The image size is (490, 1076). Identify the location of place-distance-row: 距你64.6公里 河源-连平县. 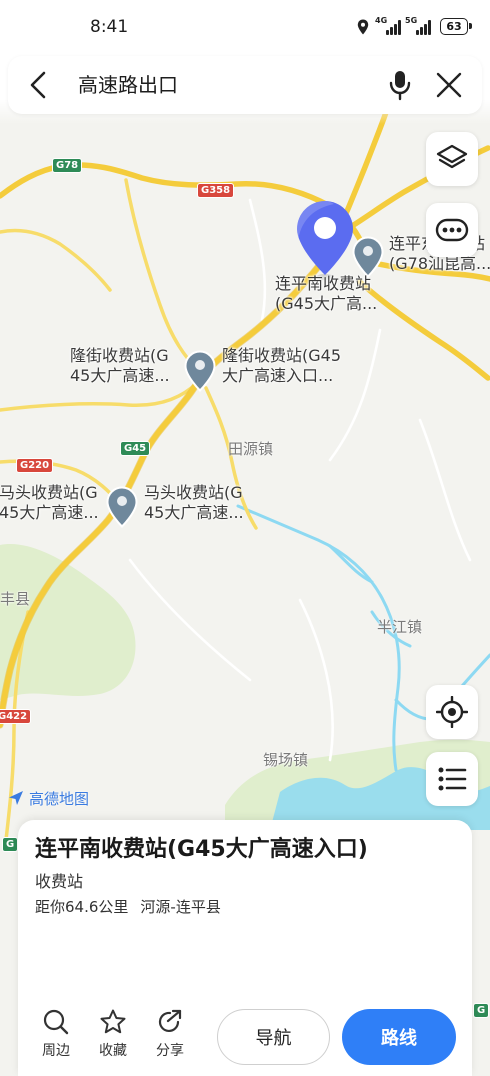
(128, 907).